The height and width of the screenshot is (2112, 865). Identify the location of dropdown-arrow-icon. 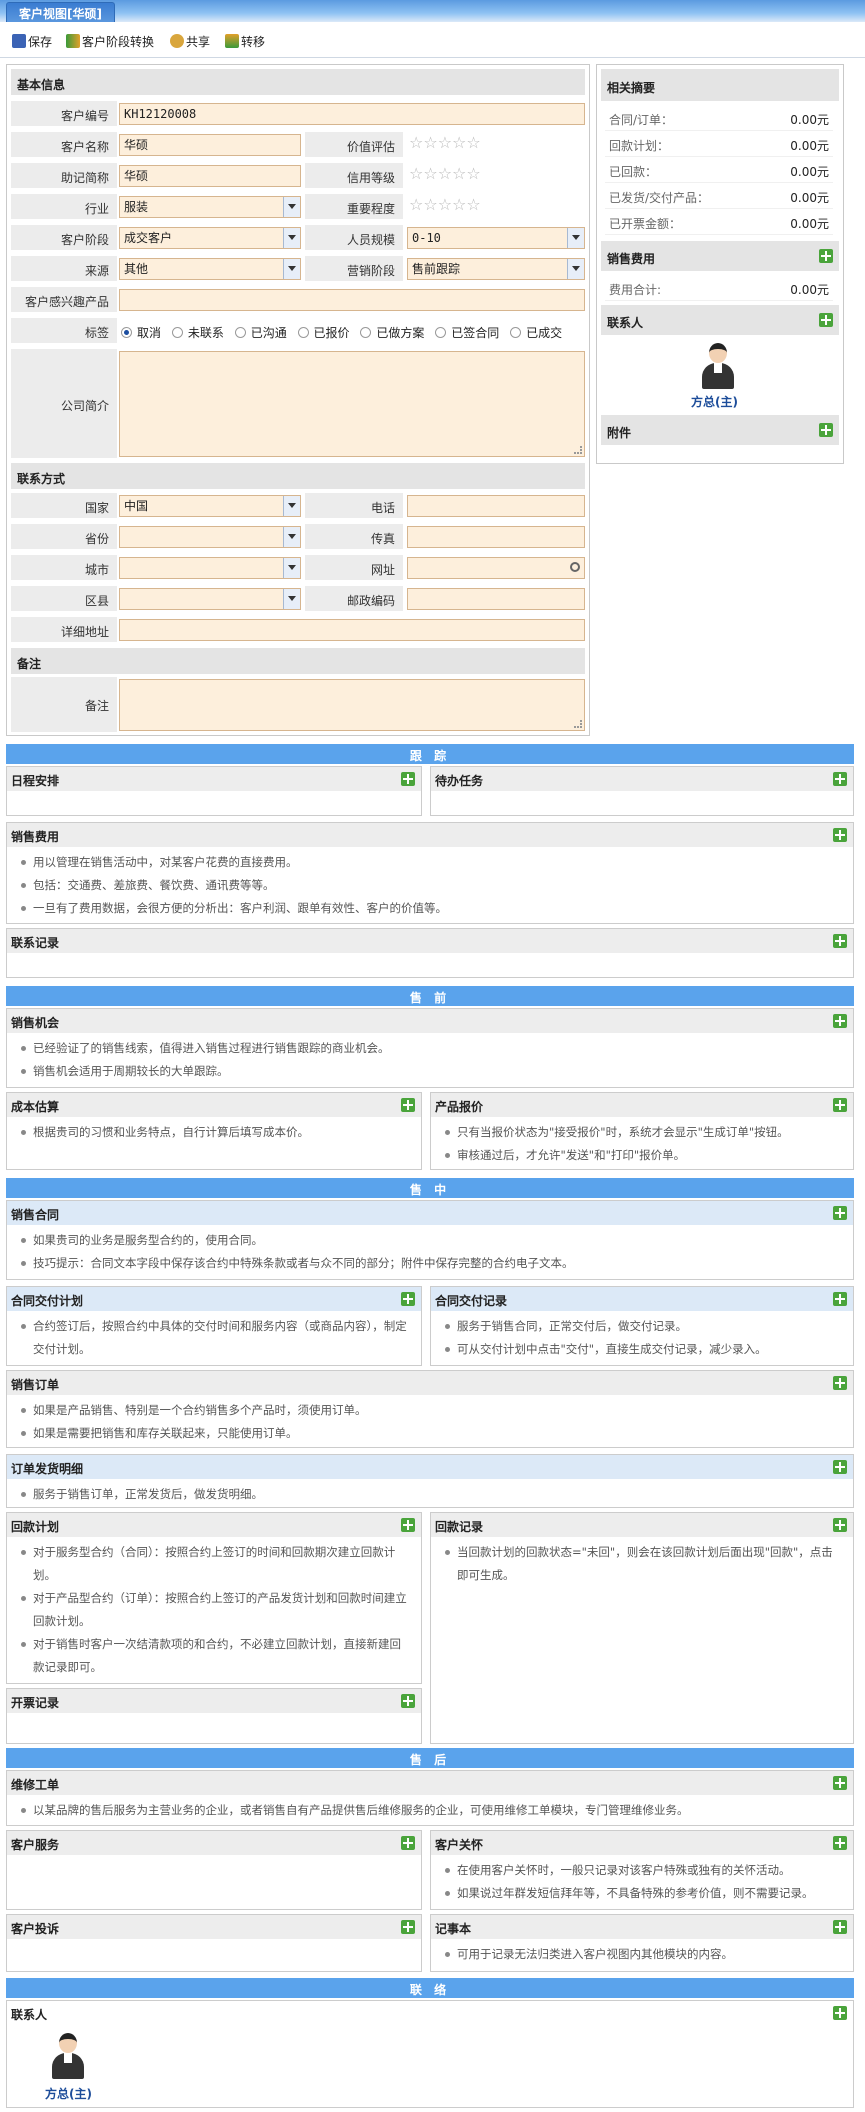
(292, 268).